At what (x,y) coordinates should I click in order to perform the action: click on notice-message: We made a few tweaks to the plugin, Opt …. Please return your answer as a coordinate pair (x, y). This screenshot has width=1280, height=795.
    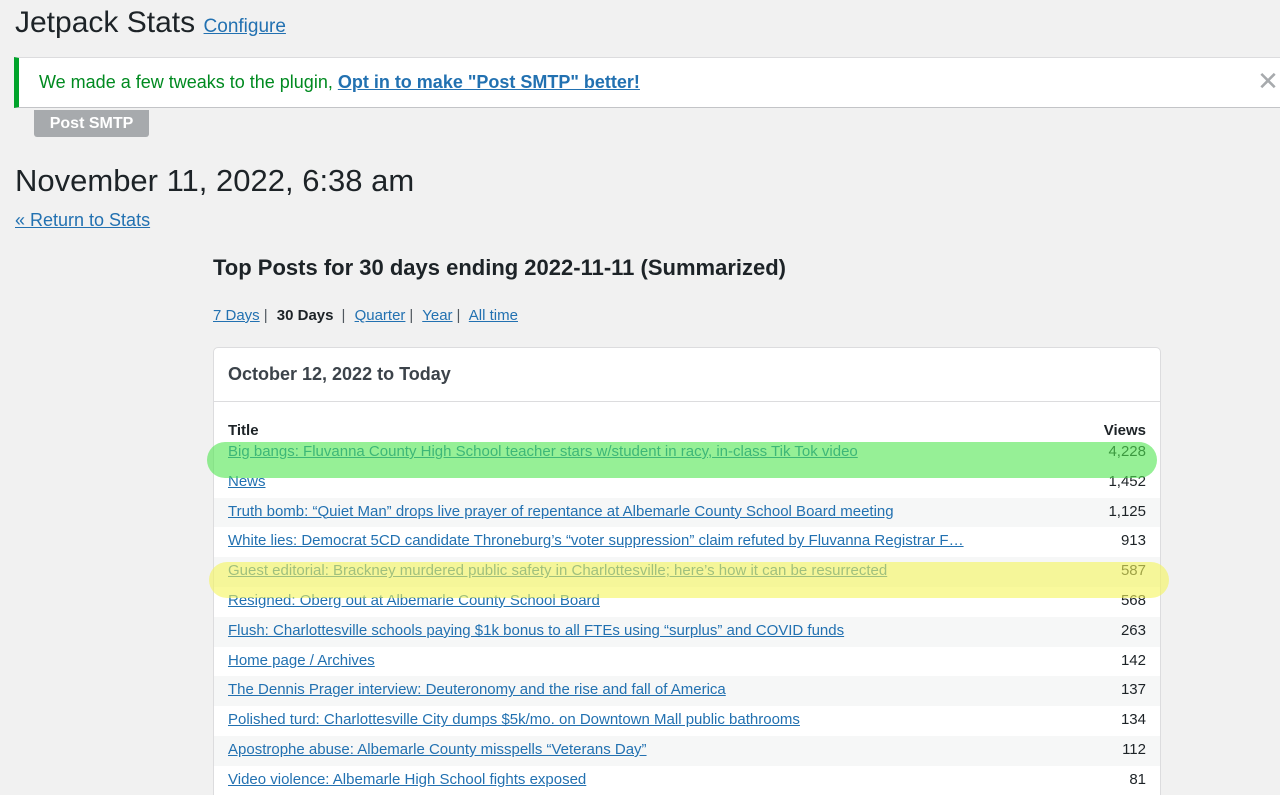
    Looking at the image, I should click on (339, 82).